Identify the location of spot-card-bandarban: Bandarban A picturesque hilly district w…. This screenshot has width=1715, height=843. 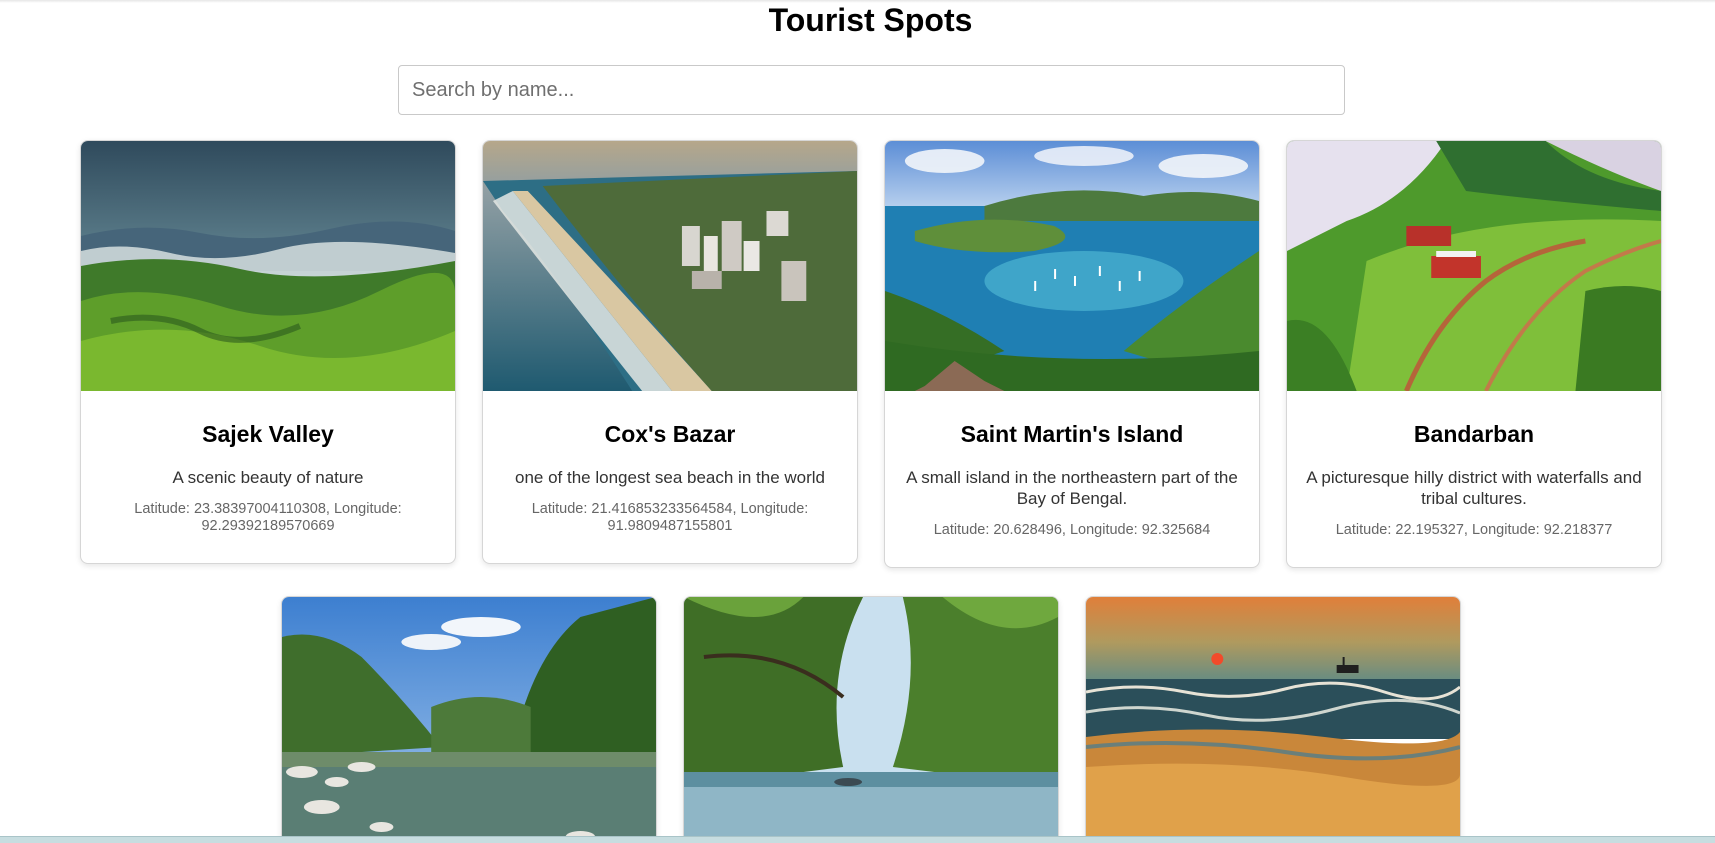
(1474, 354).